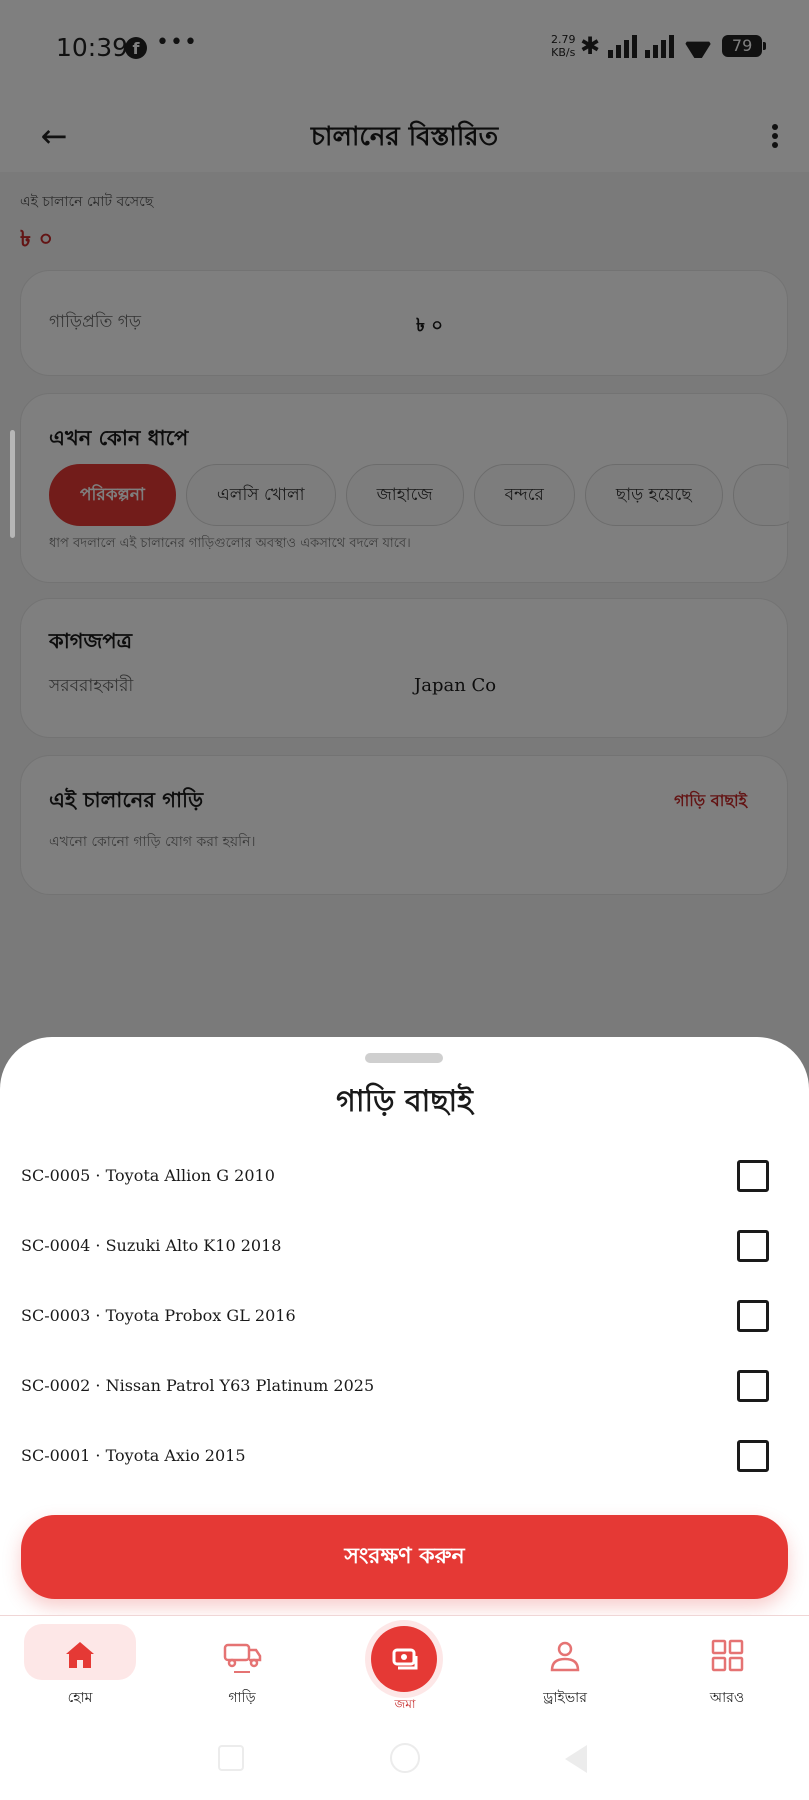  Describe the element at coordinates (231, 1758) in the screenshot. I see `recents-button` at that location.